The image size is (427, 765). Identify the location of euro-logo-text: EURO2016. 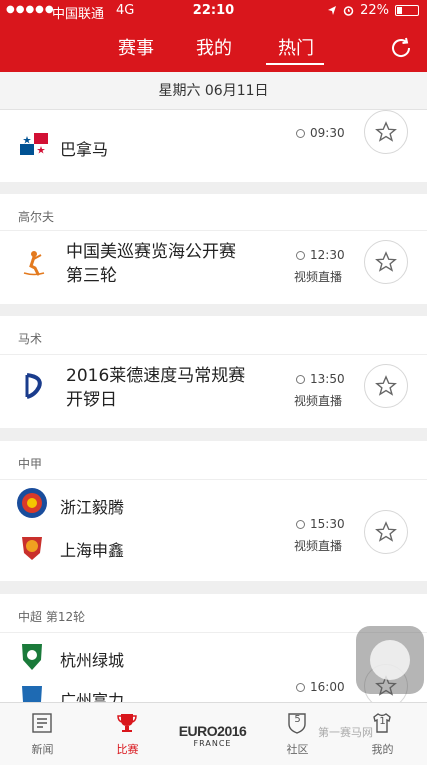
(212, 731).